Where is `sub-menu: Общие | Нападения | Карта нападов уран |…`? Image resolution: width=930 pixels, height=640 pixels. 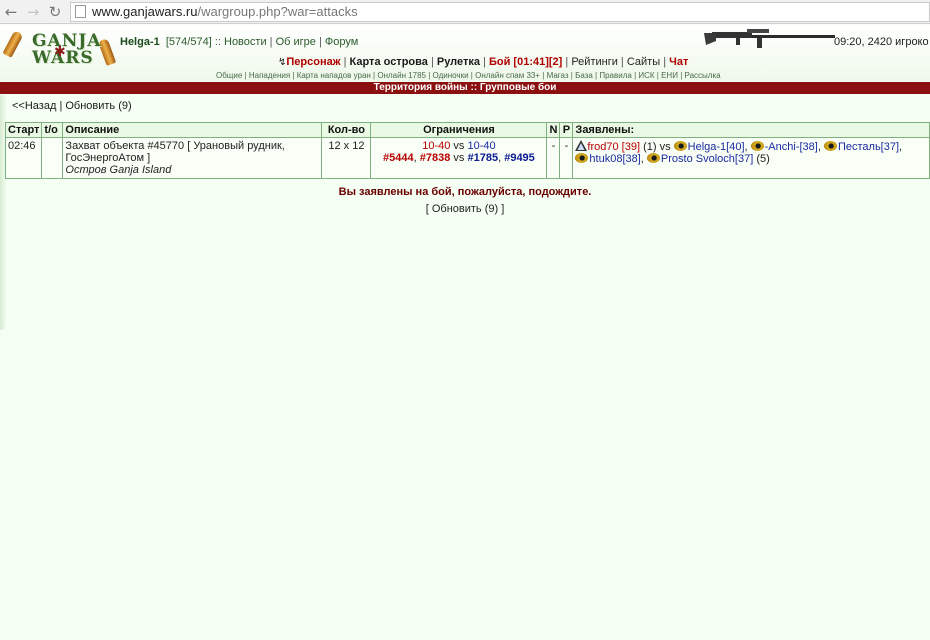 sub-menu: Общие | Нападения | Карта нападов уран |… is located at coordinates (468, 75).